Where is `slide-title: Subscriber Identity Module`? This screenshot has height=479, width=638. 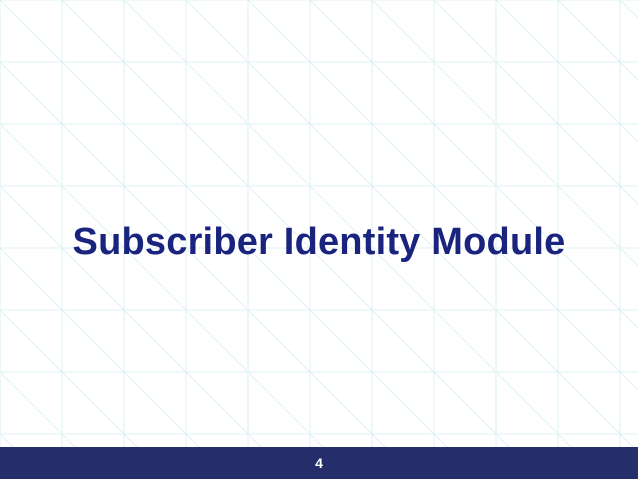
slide-title: Subscriber Identity Module is located at coordinates (319, 242).